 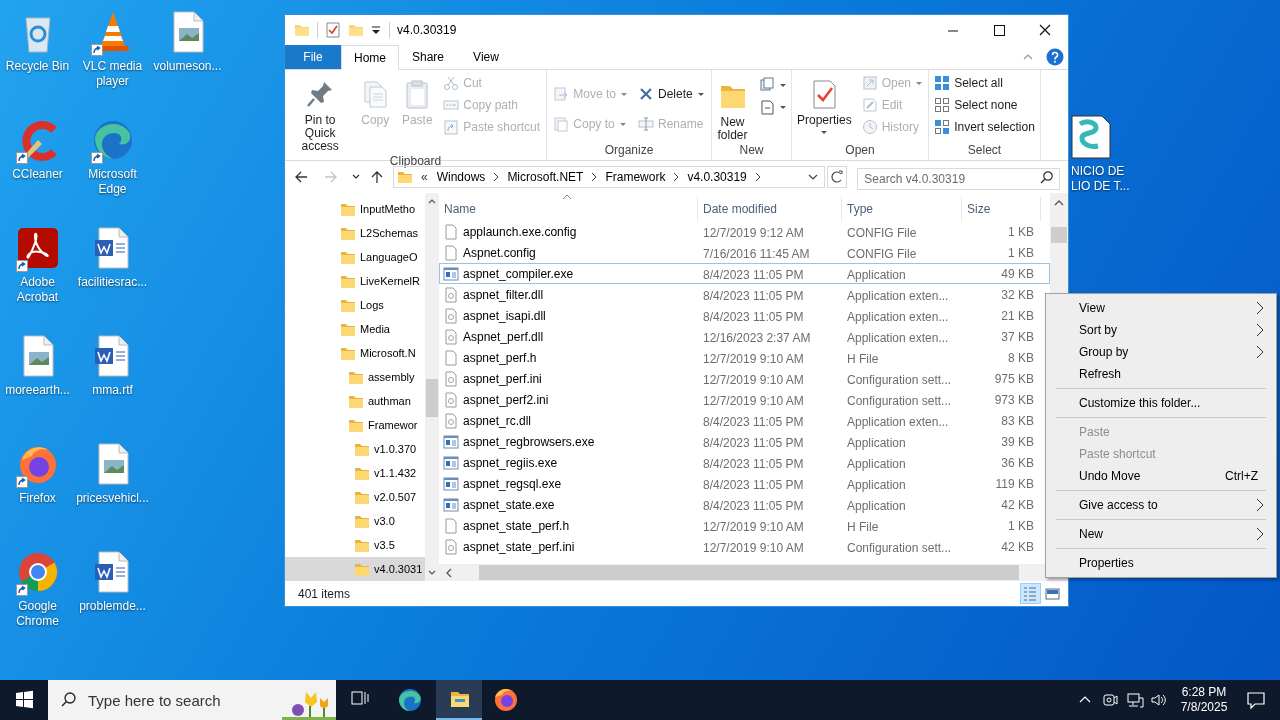 What do you see at coordinates (502, 379) in the screenshot?
I see `file-name: aspnet_perf.ini` at bounding box center [502, 379].